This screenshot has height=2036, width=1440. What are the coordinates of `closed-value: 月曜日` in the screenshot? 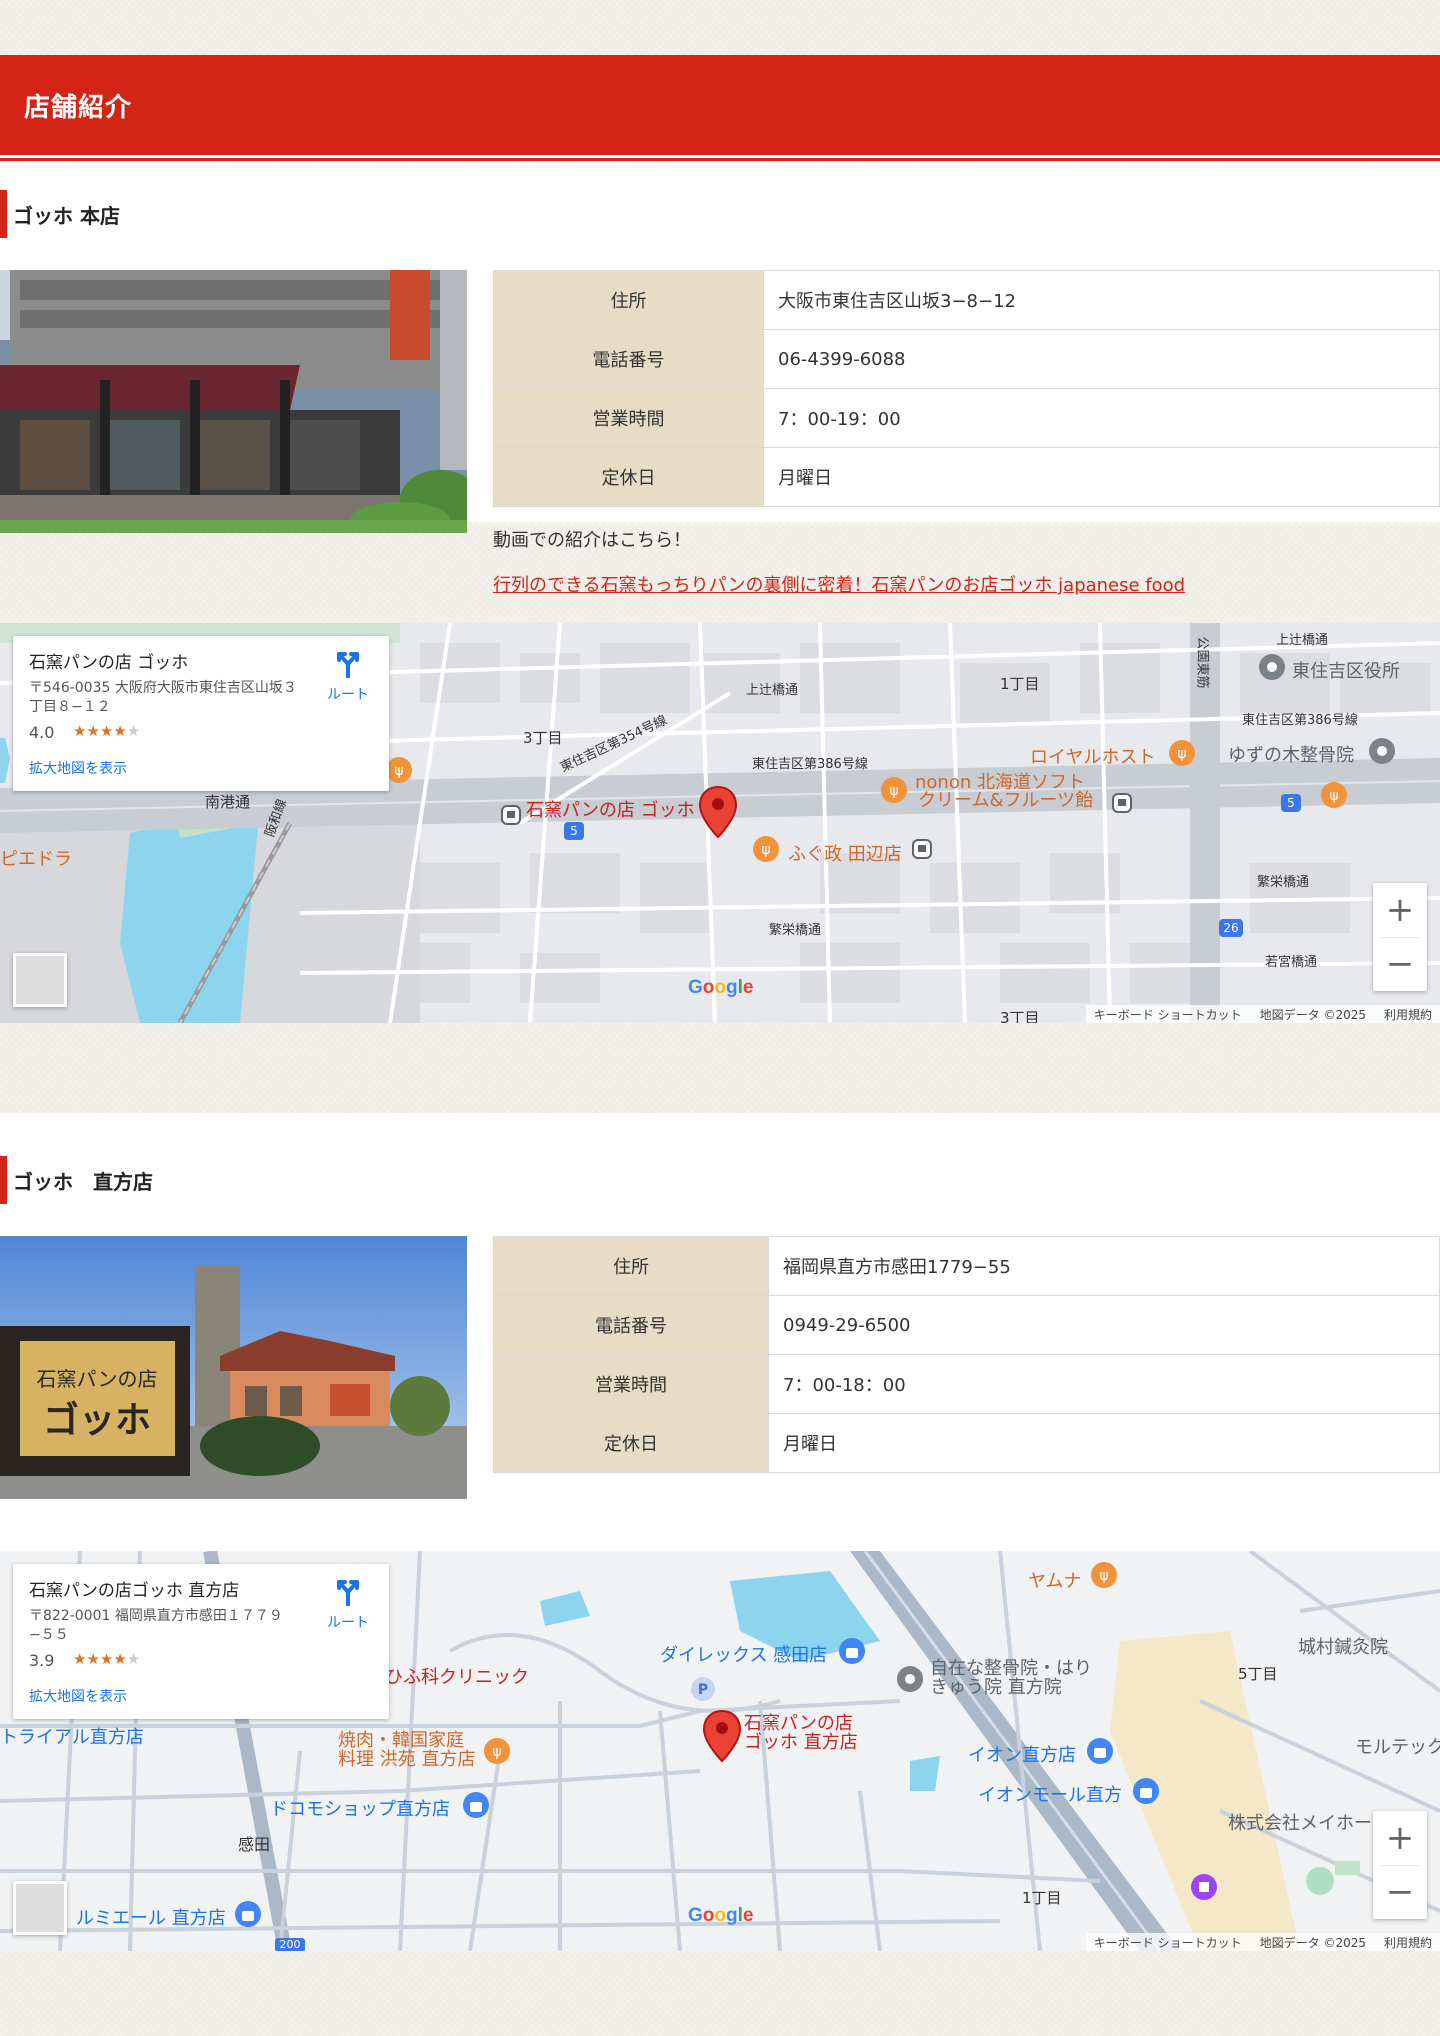 It's located at (1101, 477).